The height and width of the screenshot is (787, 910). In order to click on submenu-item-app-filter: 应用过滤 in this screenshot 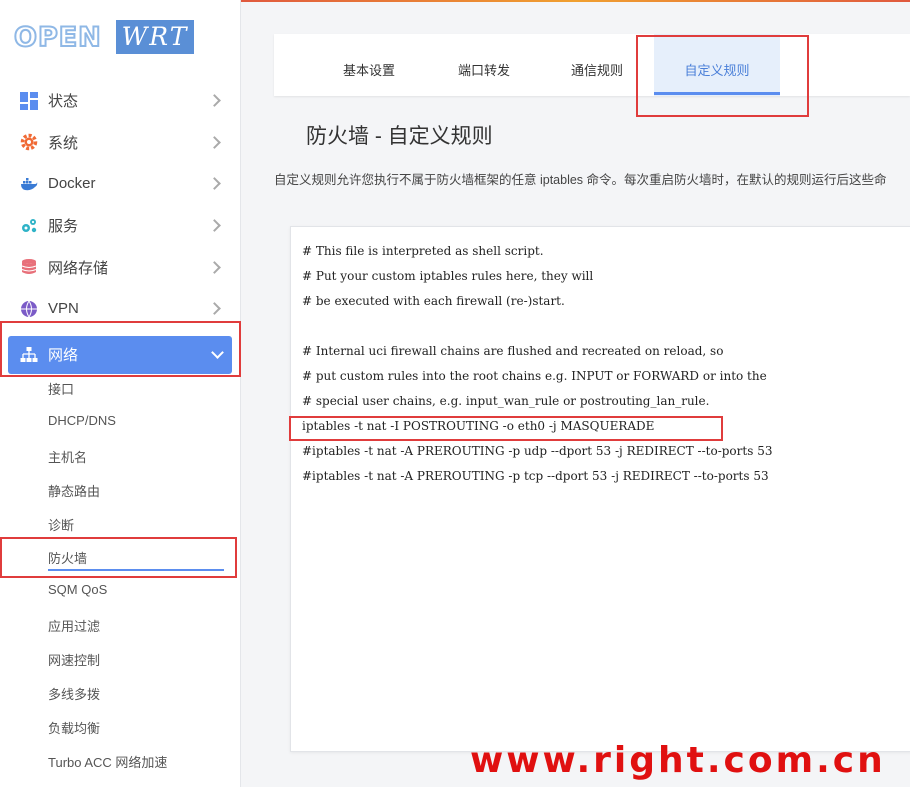, I will do `click(74, 625)`.